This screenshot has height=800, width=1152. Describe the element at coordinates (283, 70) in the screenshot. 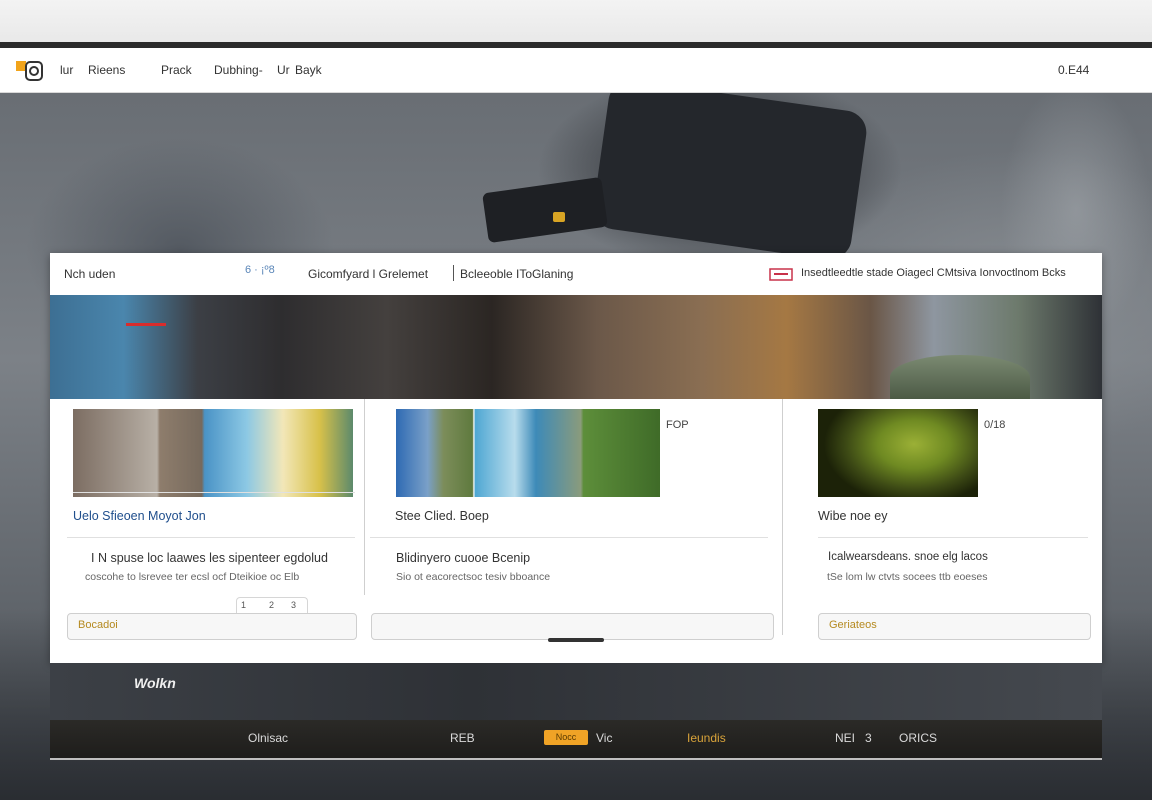

I see `nav-link-5: Ur` at that location.